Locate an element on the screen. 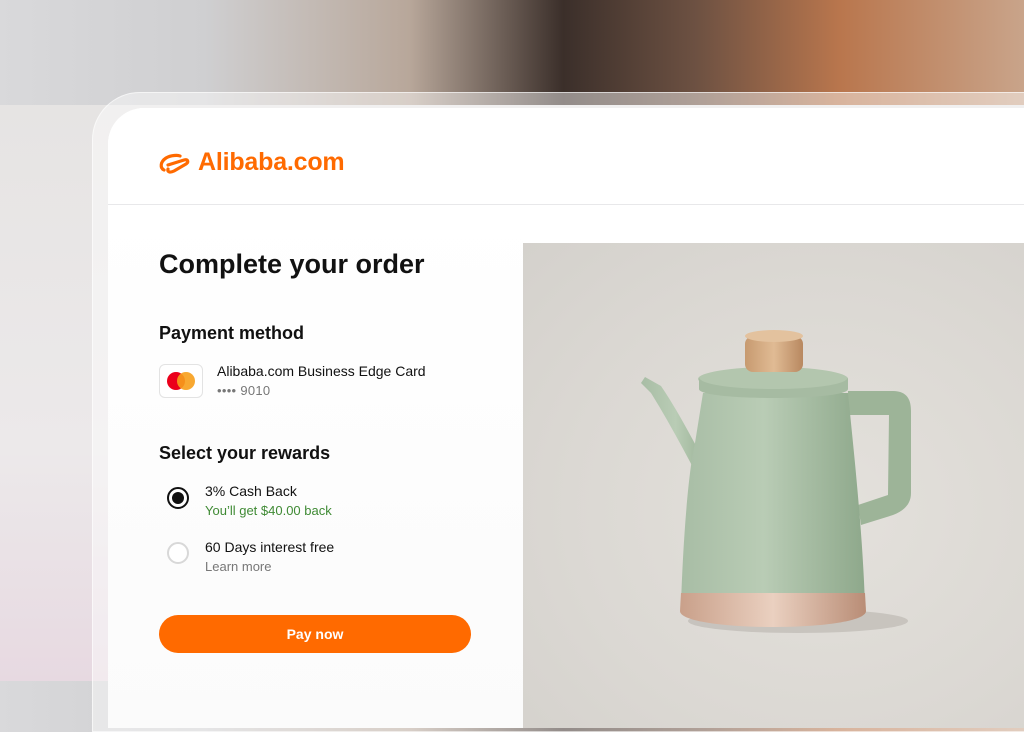  reward-option-title: 60 Days interest free is located at coordinates (269, 547).